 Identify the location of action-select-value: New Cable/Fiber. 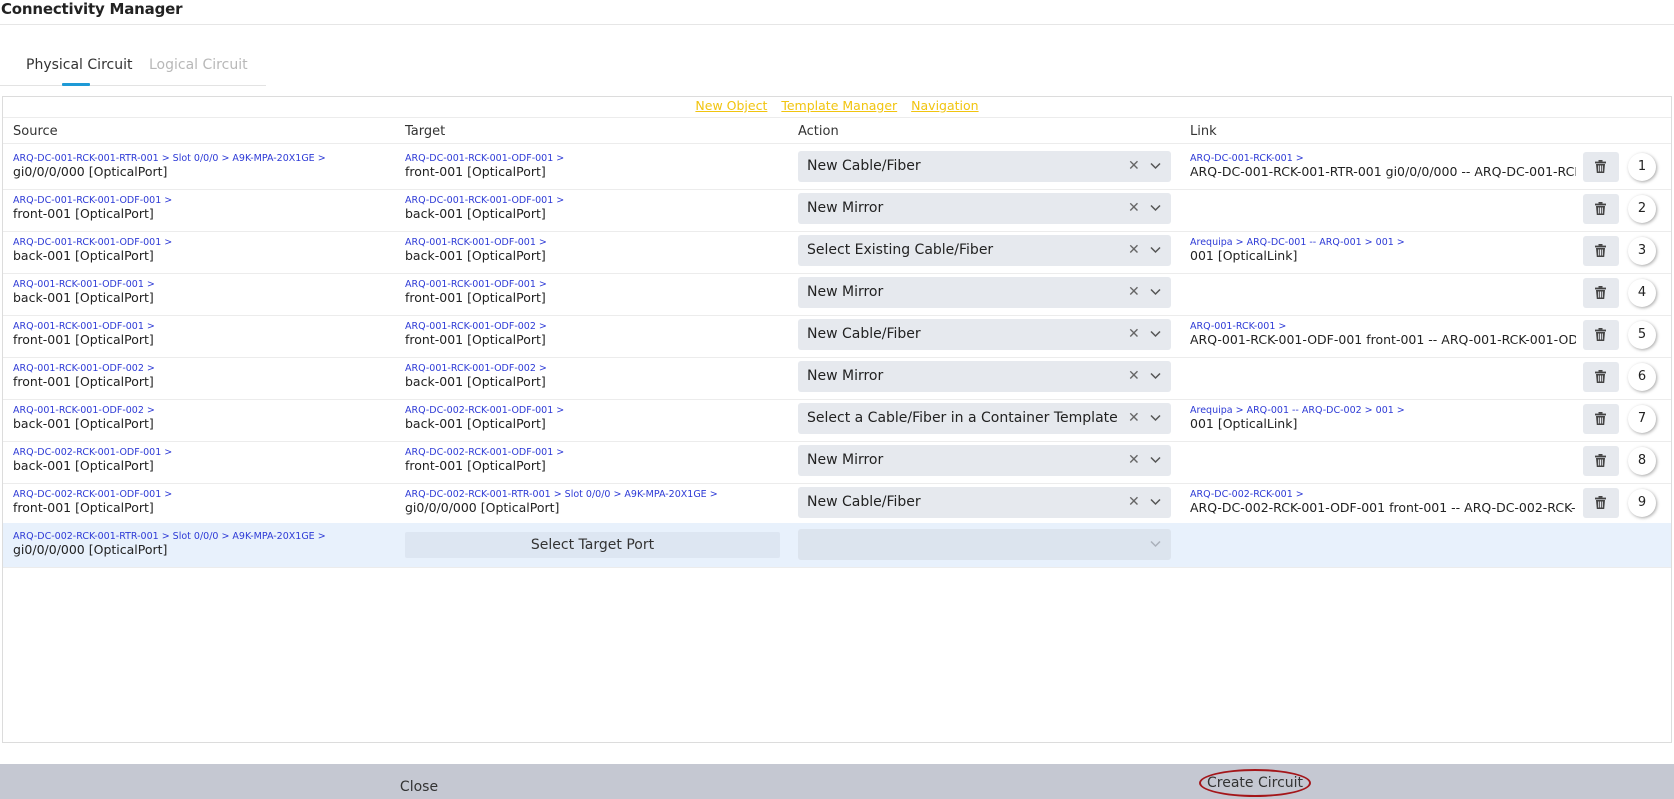
(864, 334).